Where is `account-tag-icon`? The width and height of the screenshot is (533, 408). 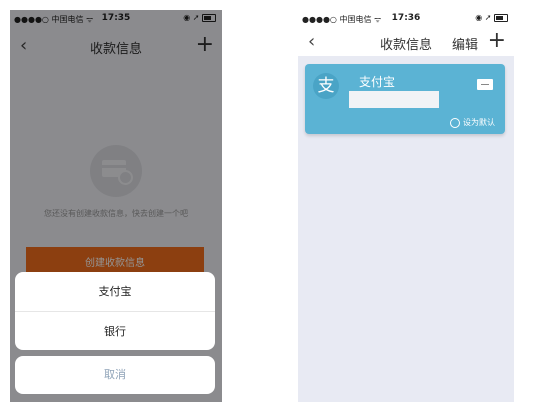
account-tag-icon is located at coordinates (485, 84).